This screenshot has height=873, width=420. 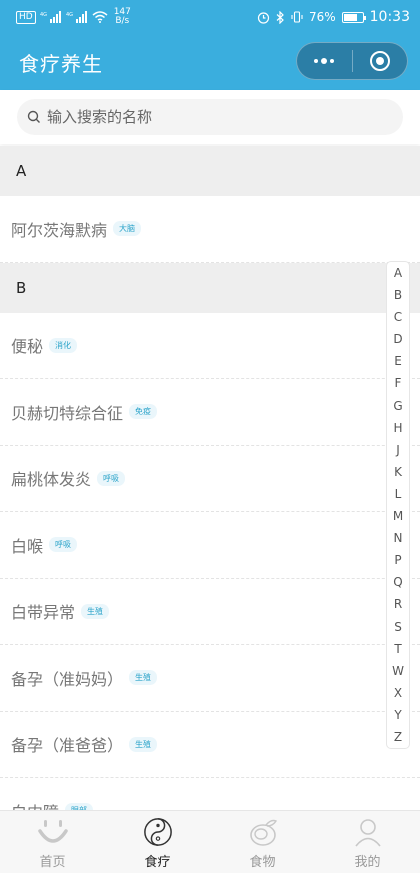 What do you see at coordinates (398, 671) in the screenshot?
I see `index-letter: W` at bounding box center [398, 671].